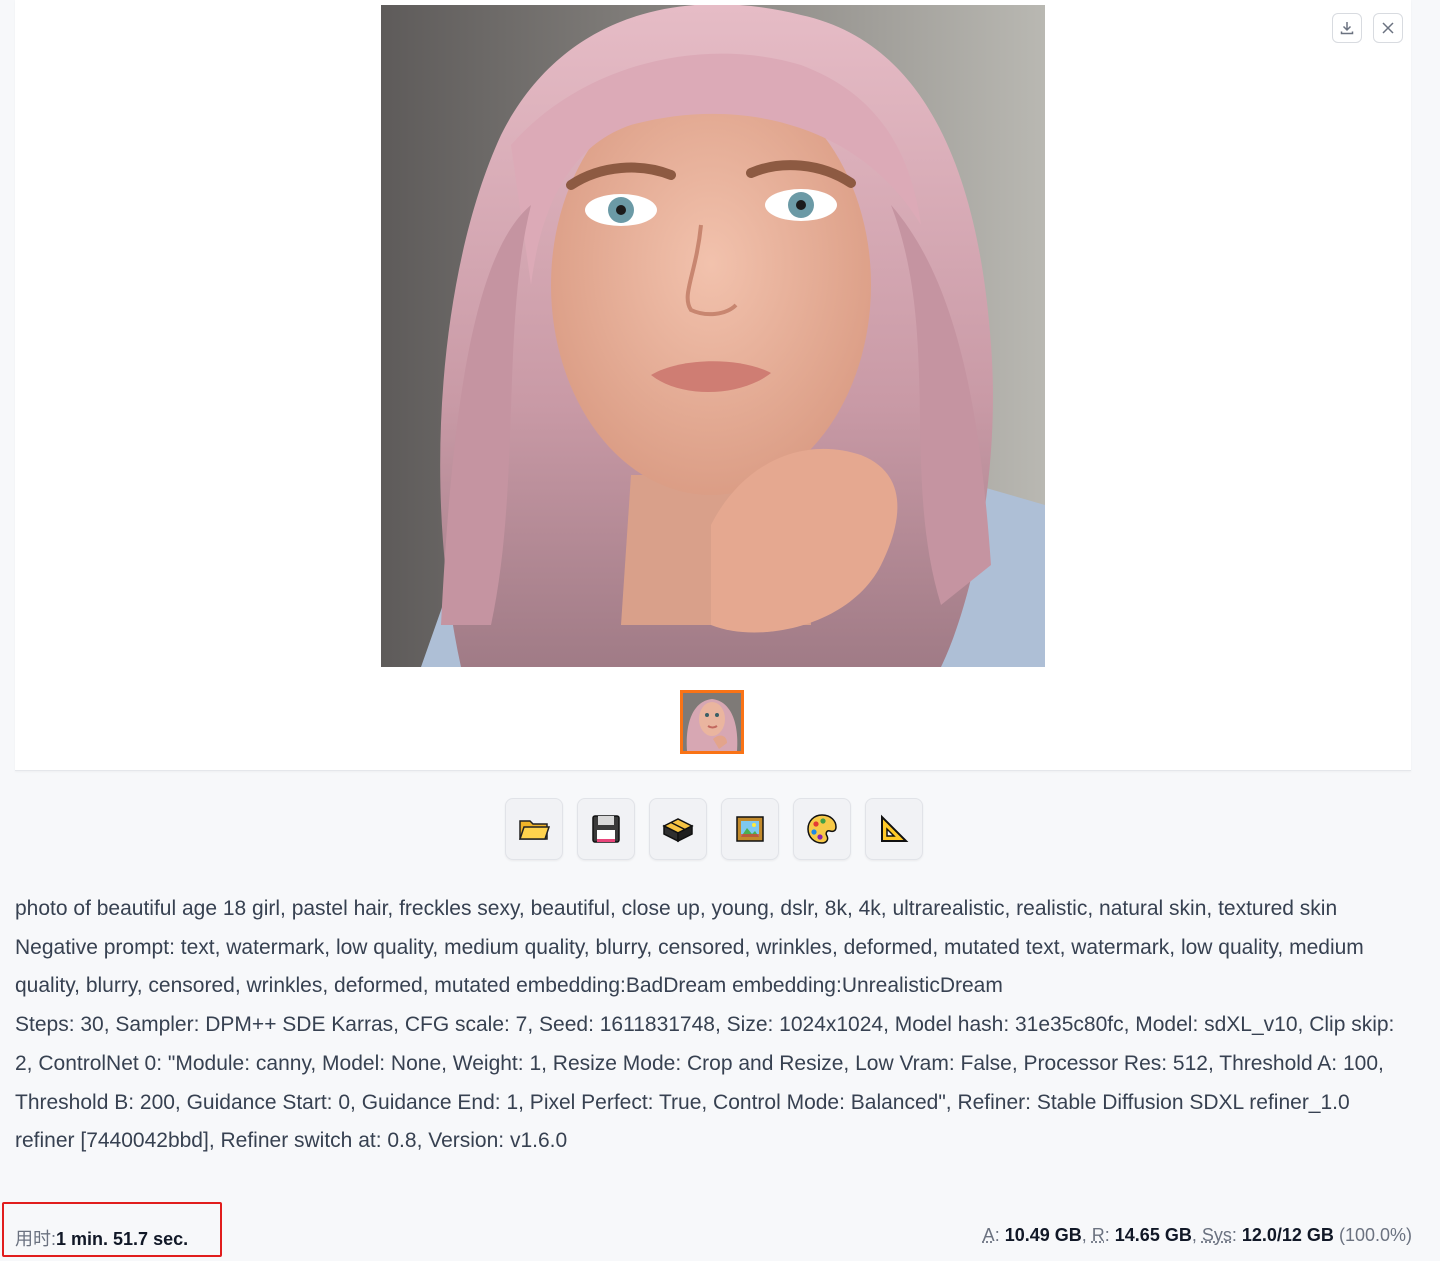 The width and height of the screenshot is (1440, 1261). What do you see at coordinates (988, 1235) in the screenshot?
I see `mem-a-label: A` at bounding box center [988, 1235].